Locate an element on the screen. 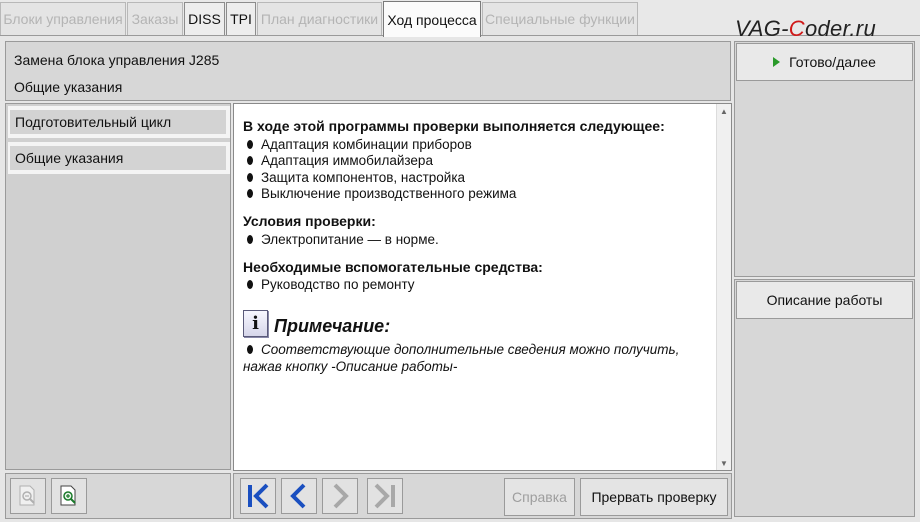  step-item-general: Общие указания is located at coordinates (119, 158).